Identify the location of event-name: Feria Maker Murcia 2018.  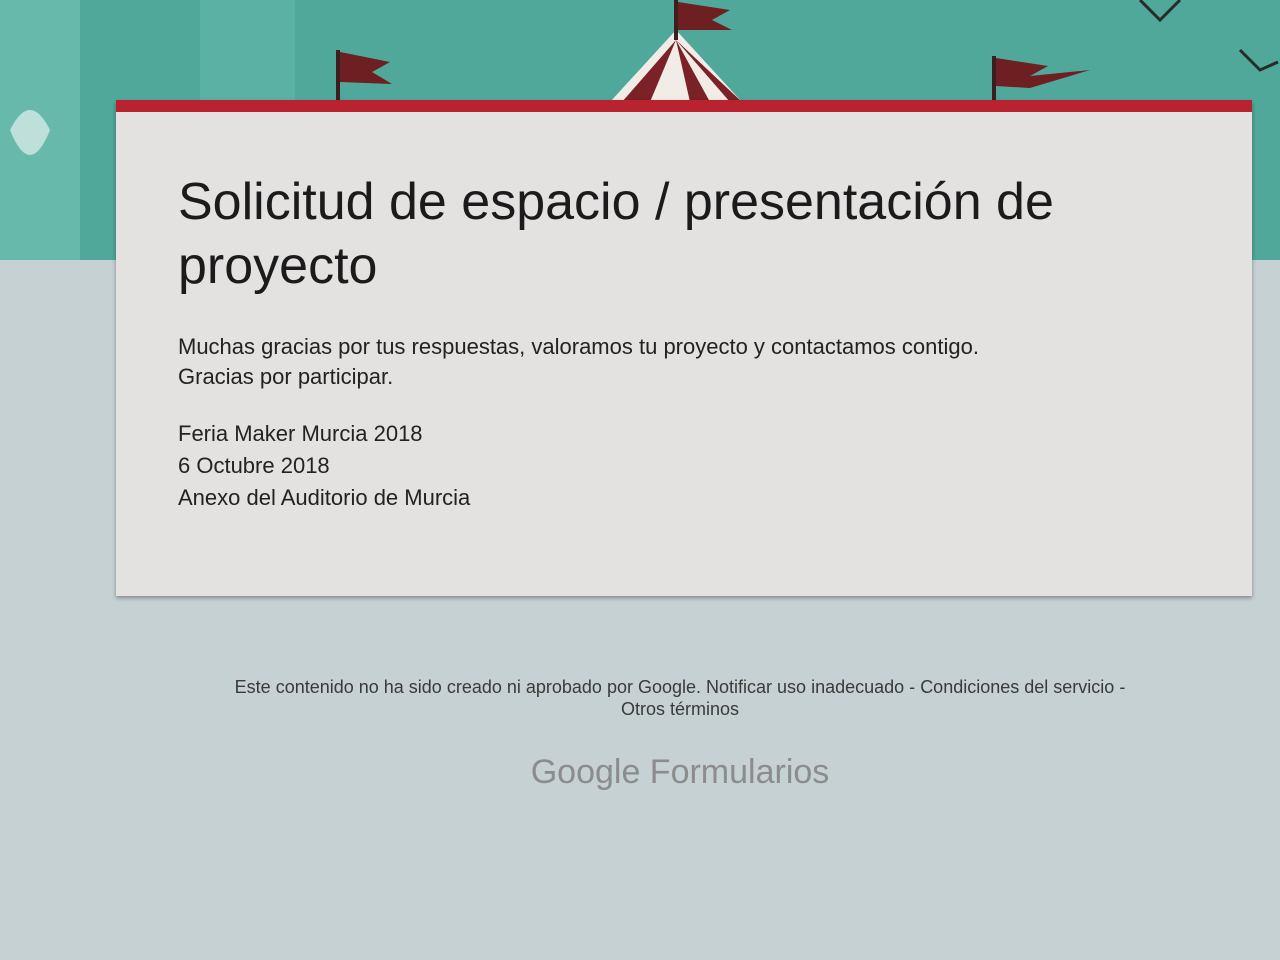
(300, 433).